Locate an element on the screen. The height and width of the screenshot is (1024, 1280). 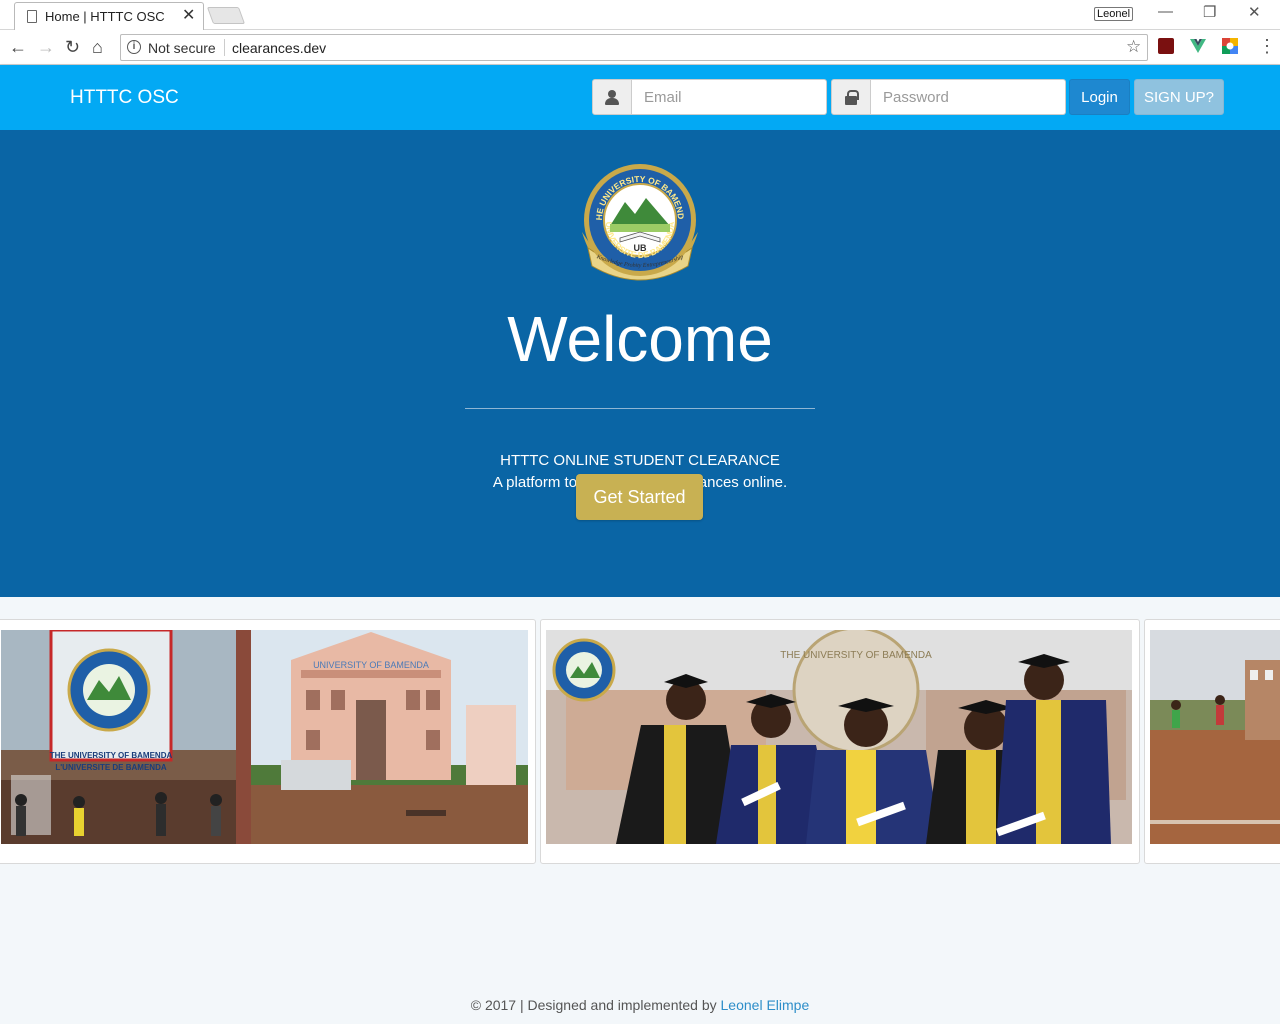
browser-tab: Home | HTTTC OSC ✕ is located at coordinates (109, 16).